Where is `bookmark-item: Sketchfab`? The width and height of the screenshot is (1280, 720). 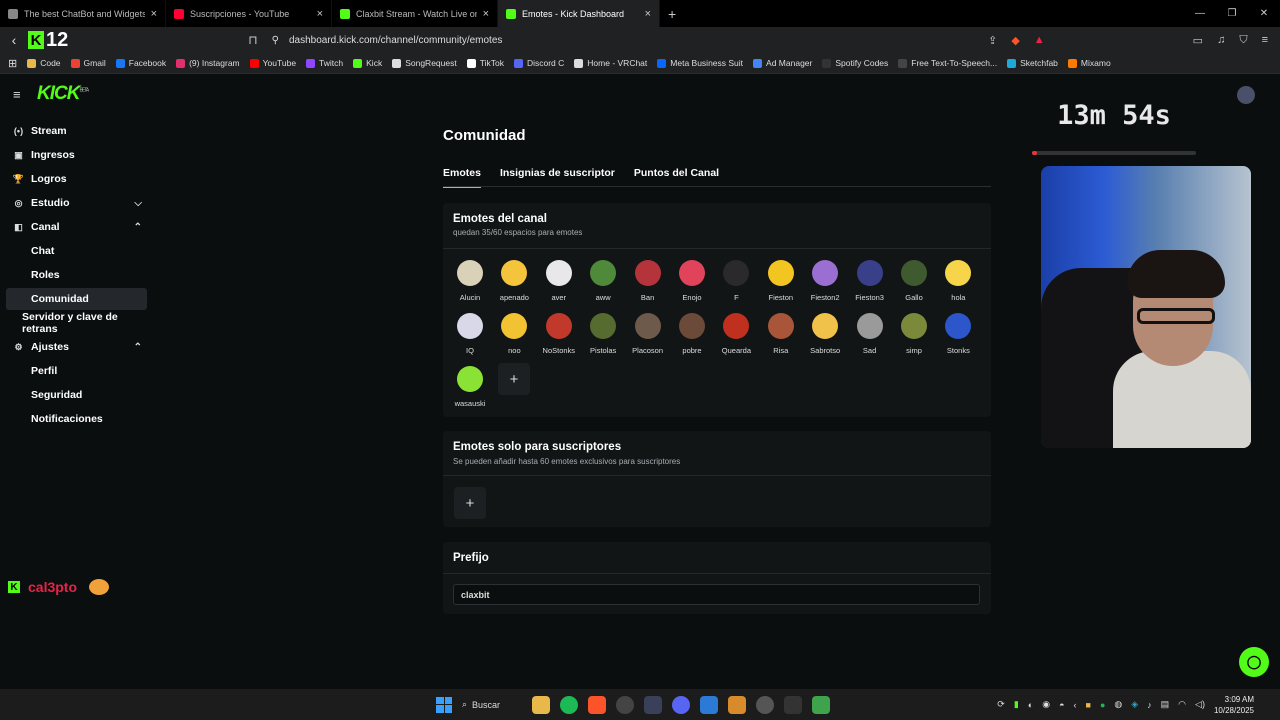 bookmark-item: Sketchfab is located at coordinates (1032, 63).